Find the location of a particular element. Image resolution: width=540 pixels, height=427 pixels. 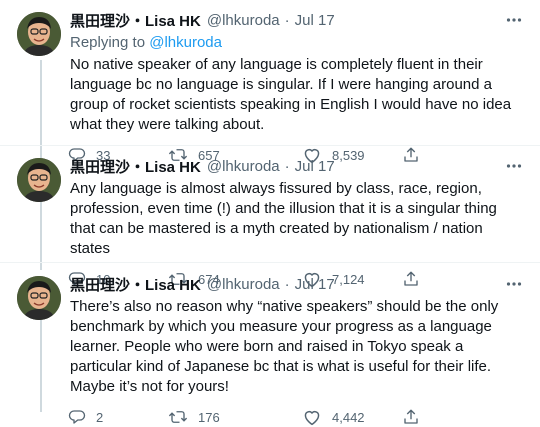

share-icon is located at coordinates (411, 417).